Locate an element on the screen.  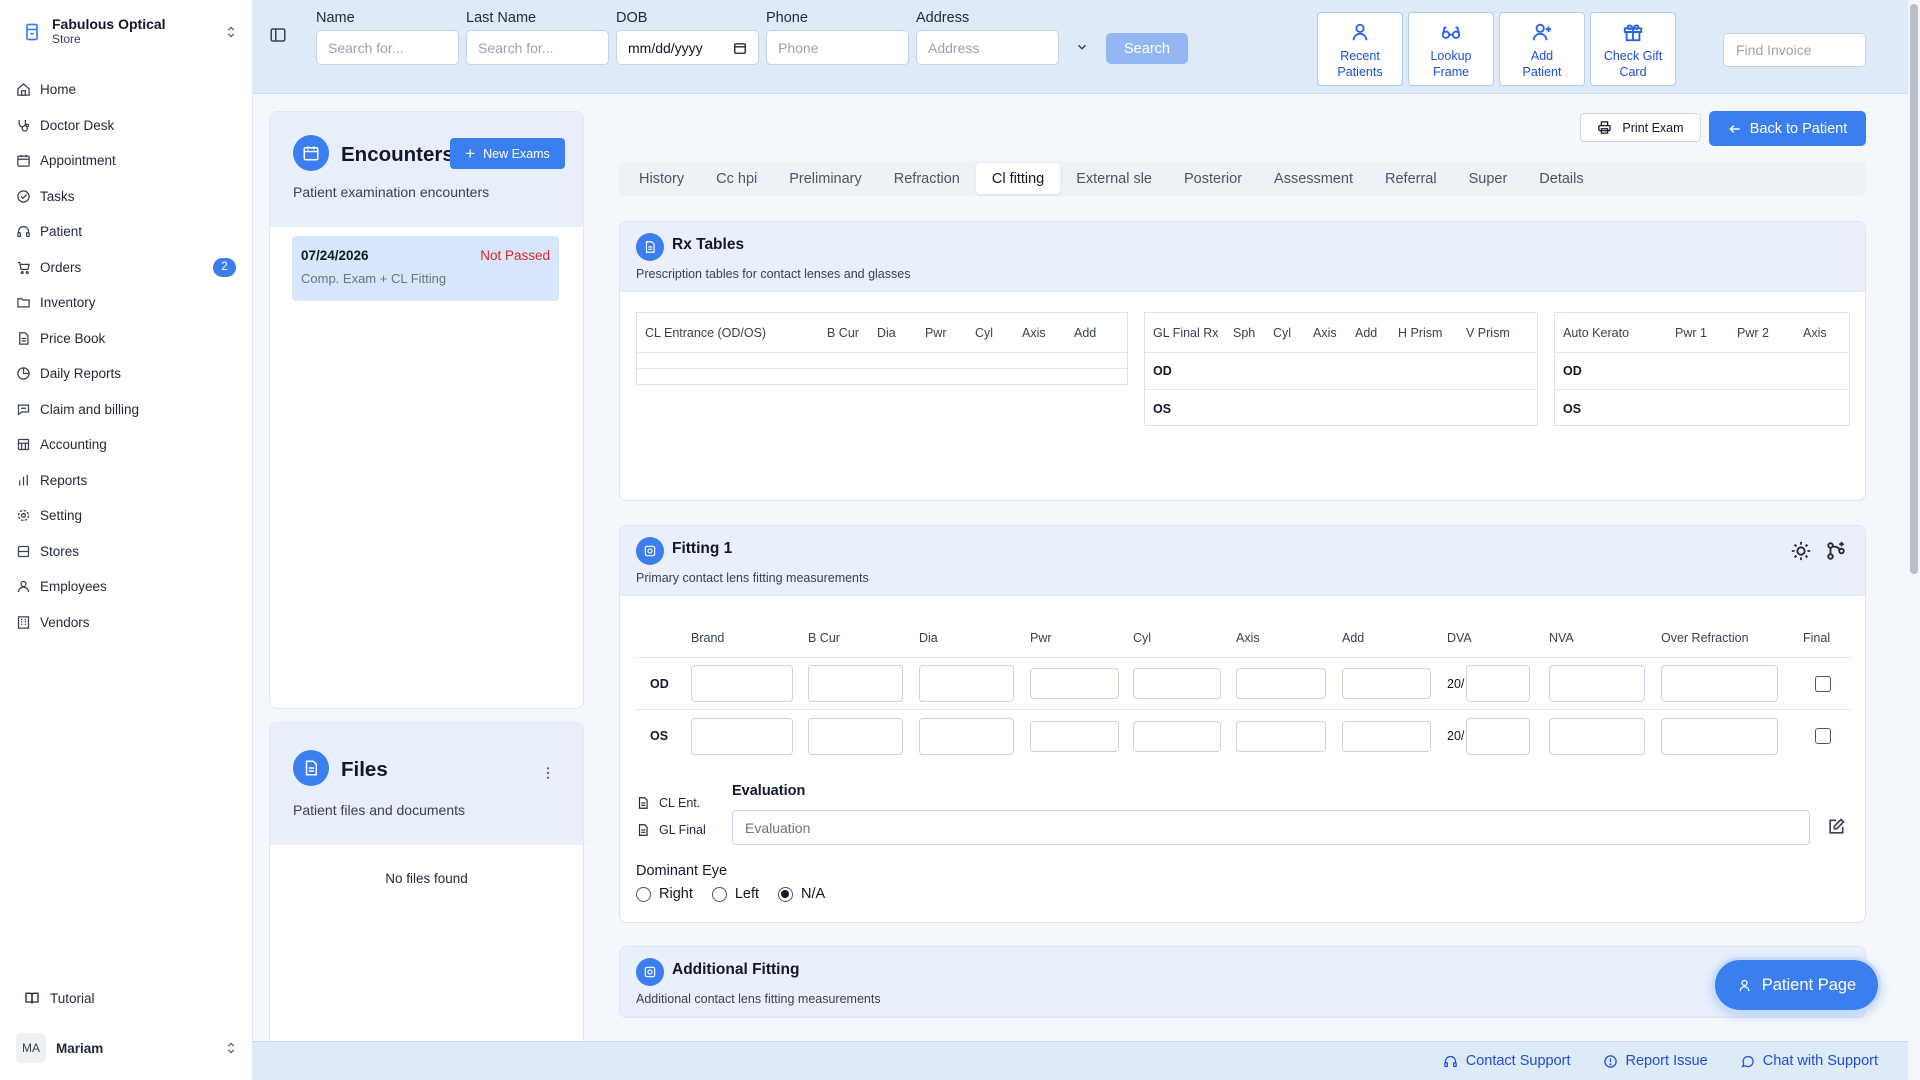
table-row: OS 20/ is located at coordinates (1243, 736).